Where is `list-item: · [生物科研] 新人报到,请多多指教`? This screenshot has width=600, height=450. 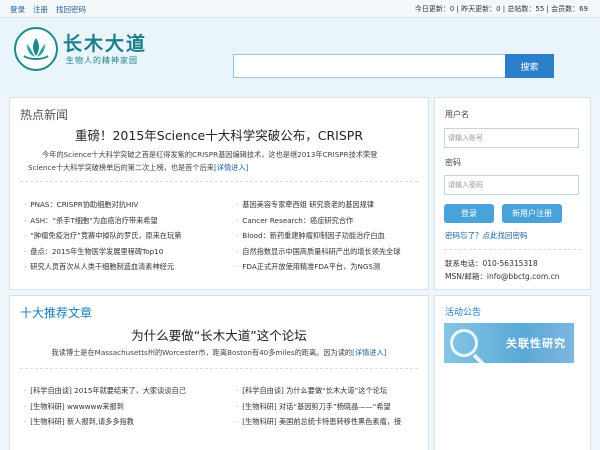 list-item: · [生物科研] 新人报到,请多多指教 is located at coordinates (124, 422).